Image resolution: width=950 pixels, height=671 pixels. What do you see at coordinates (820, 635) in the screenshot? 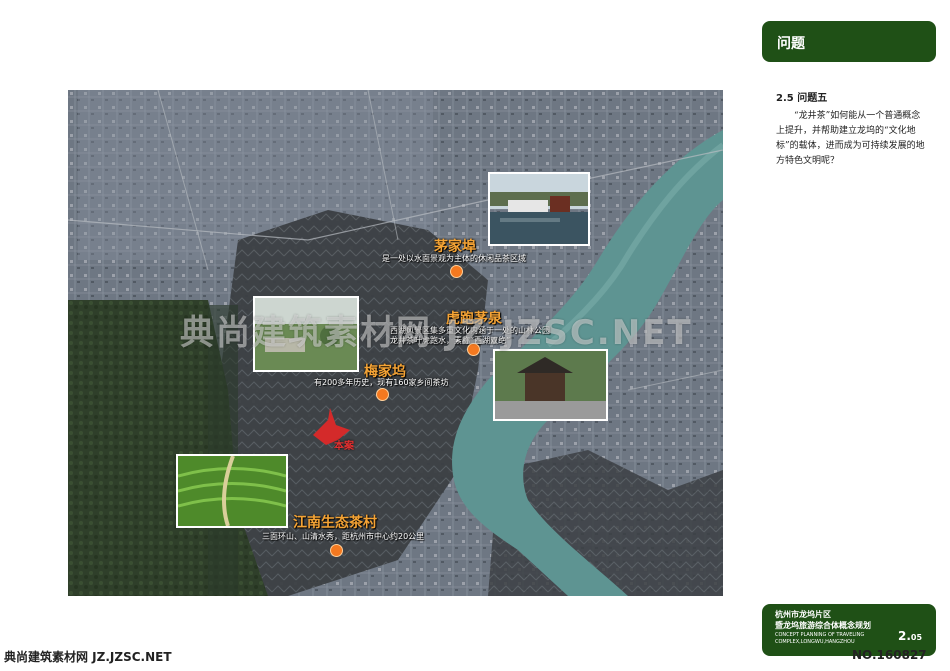
I see `footer-line3: CONCEPT PLANNING OF TRAVELING` at bounding box center [820, 635].